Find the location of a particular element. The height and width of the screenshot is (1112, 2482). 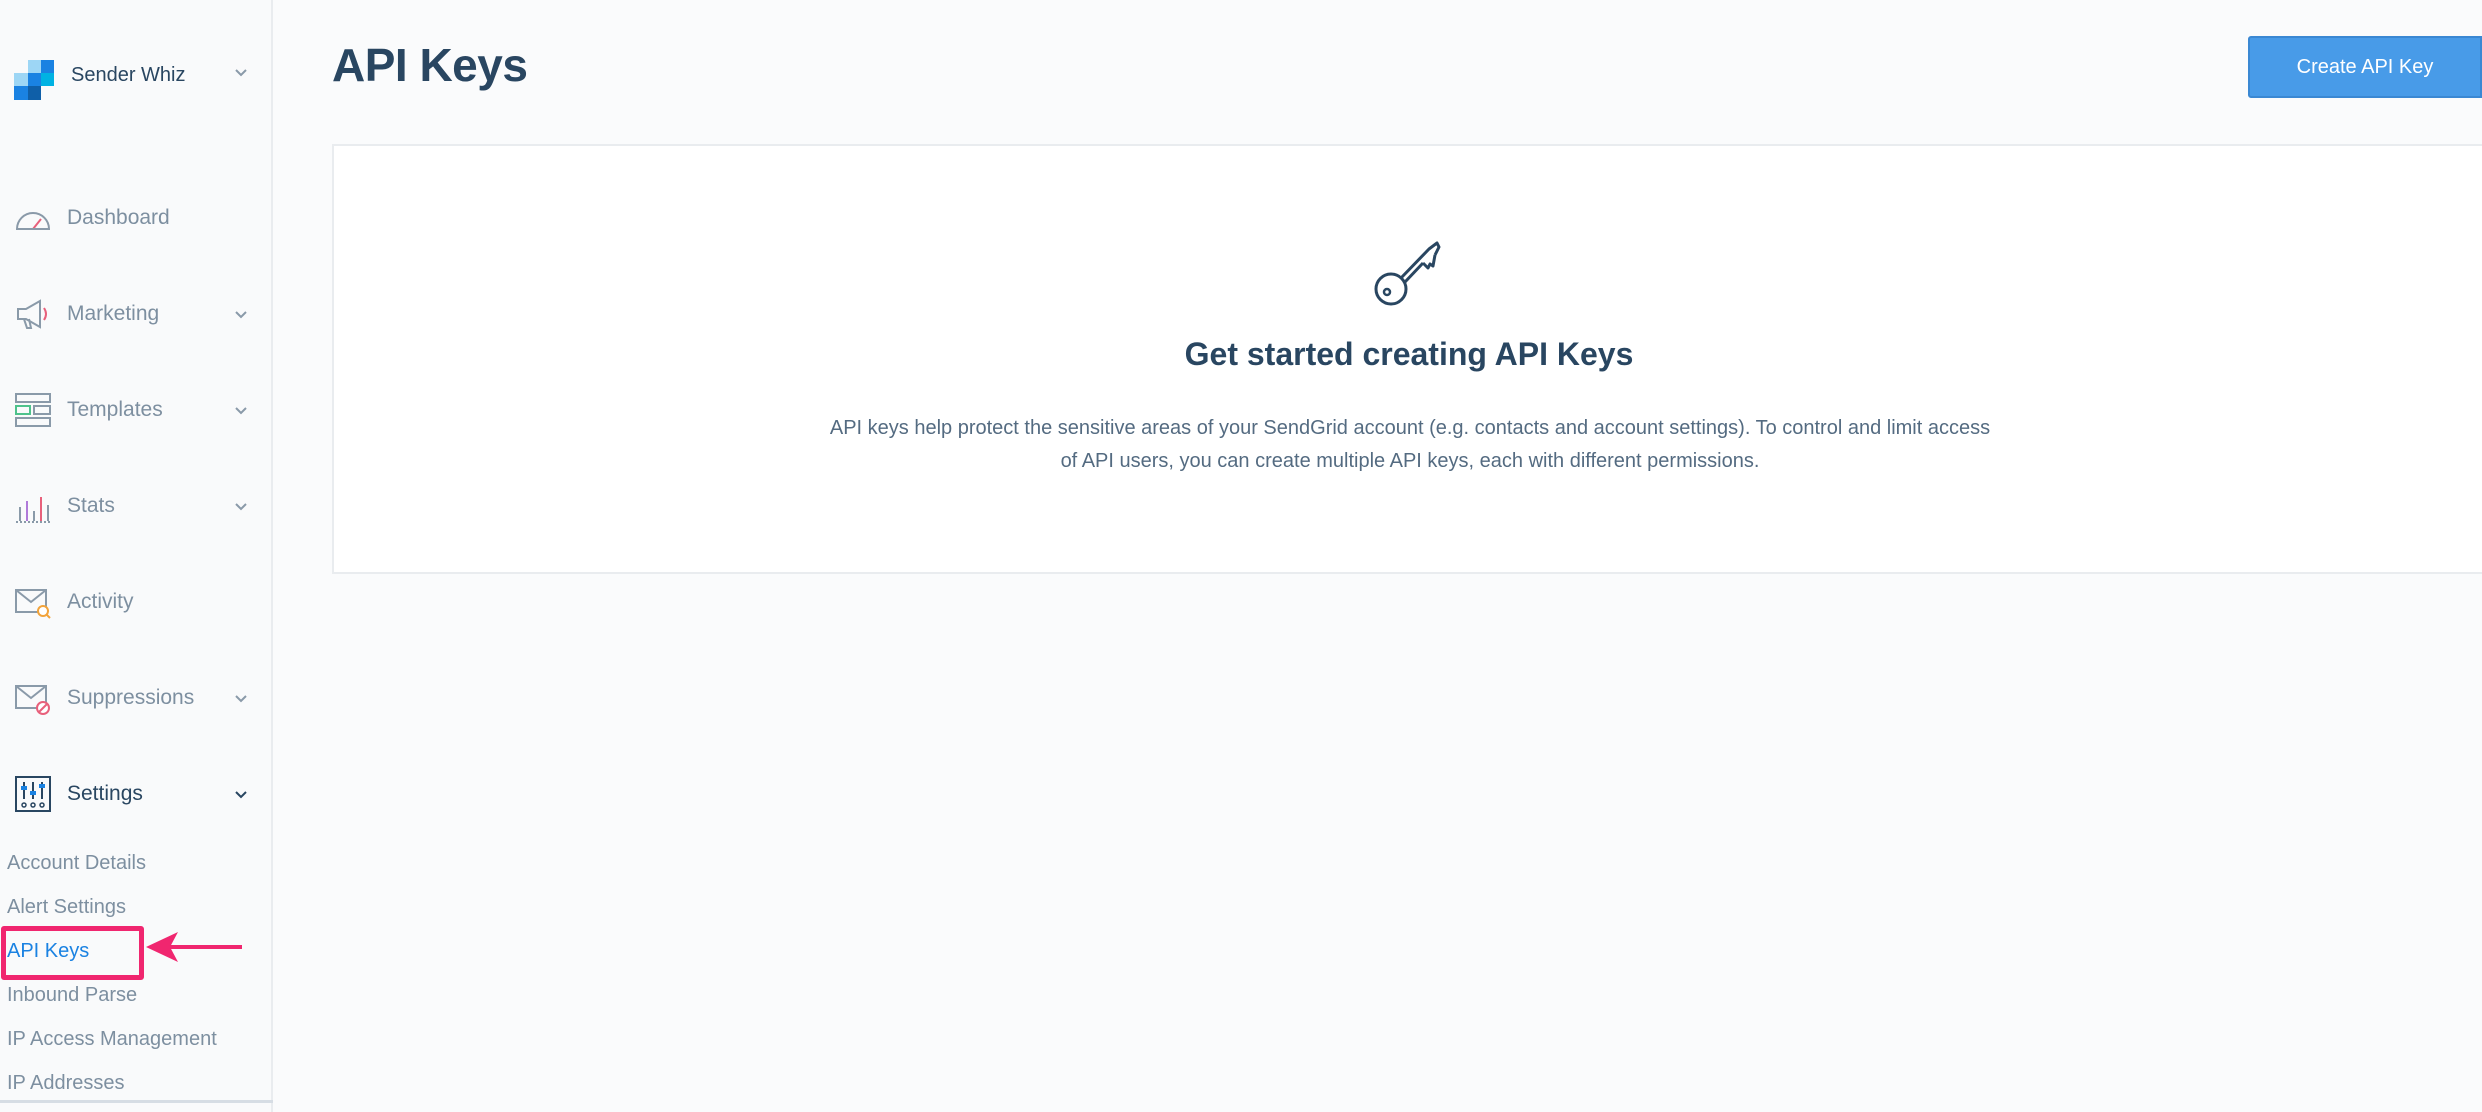

account-name: Sender Whiz is located at coordinates (128, 75).